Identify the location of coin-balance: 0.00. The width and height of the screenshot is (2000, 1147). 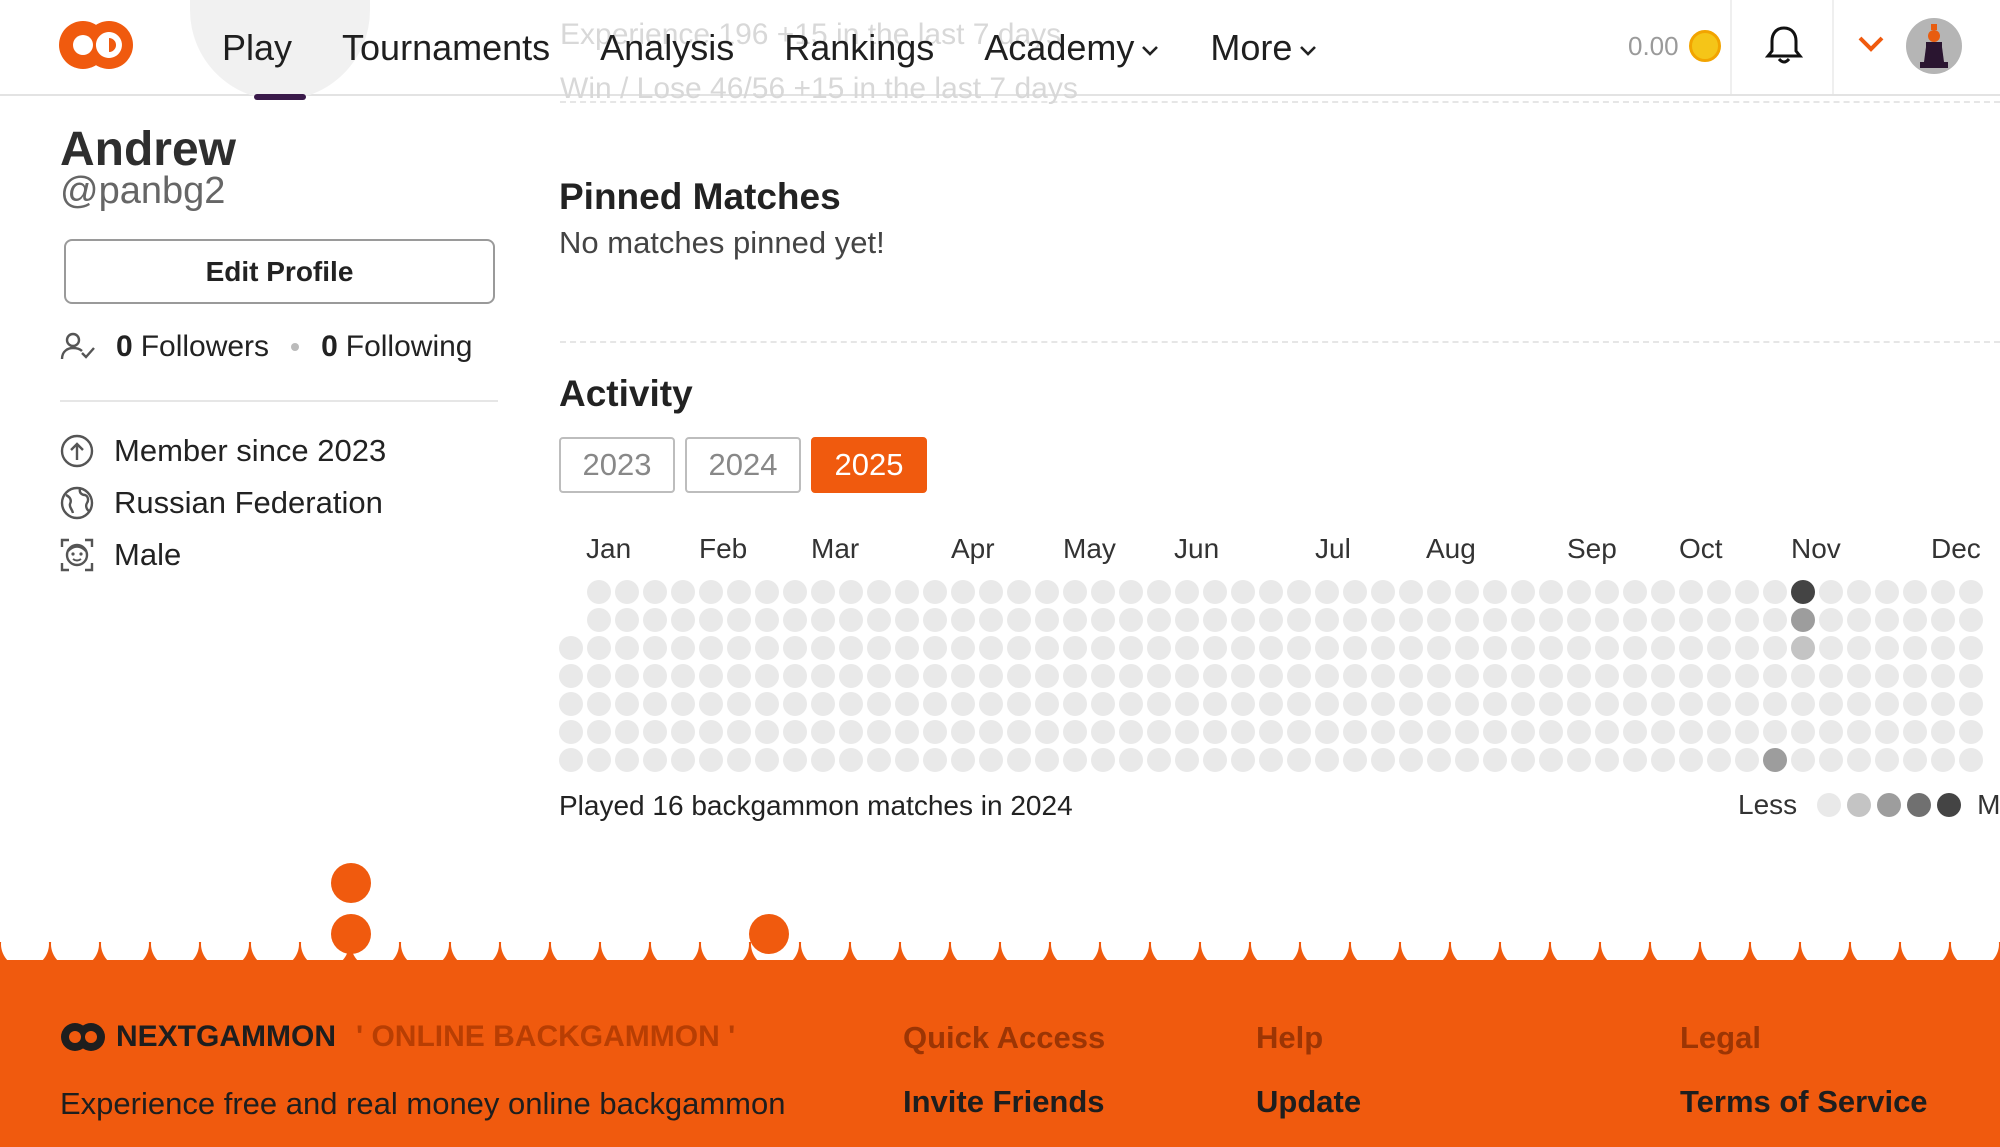
(1674, 46).